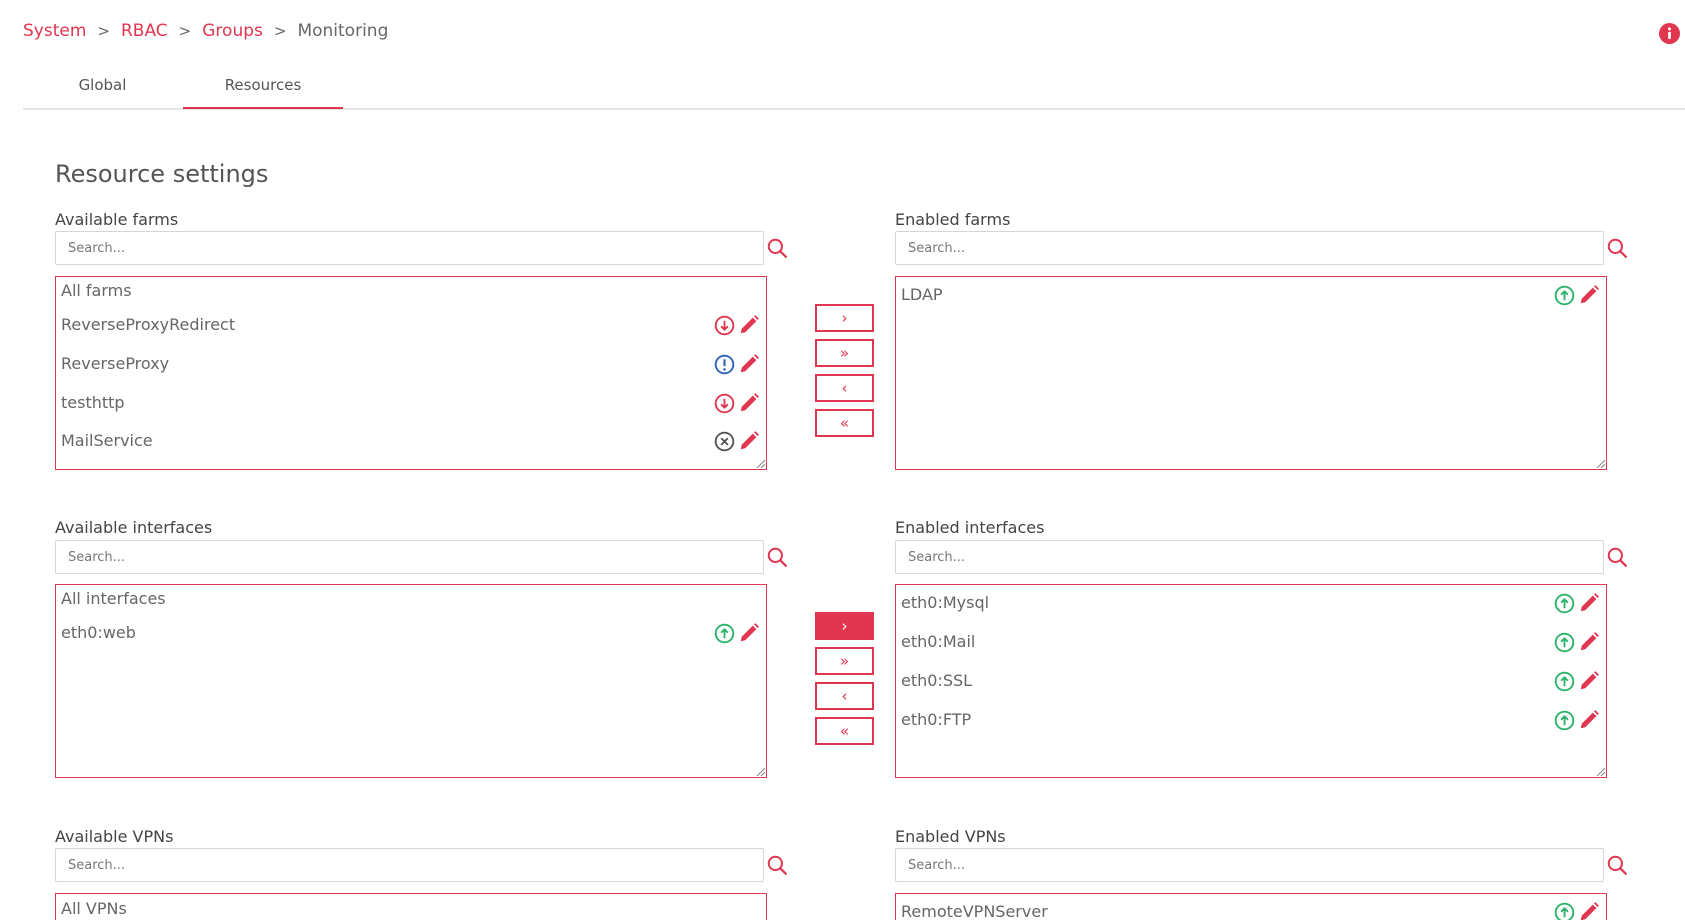 This screenshot has height=920, width=1685. I want to click on breadcrumb-groups: Groups, so click(232, 31).